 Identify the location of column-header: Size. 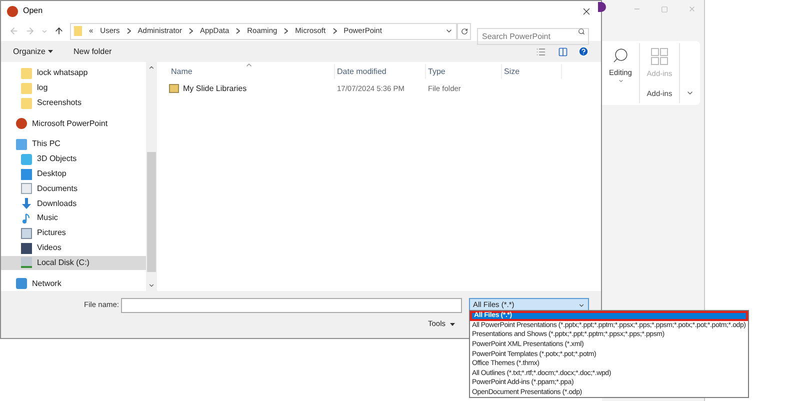
(532, 71).